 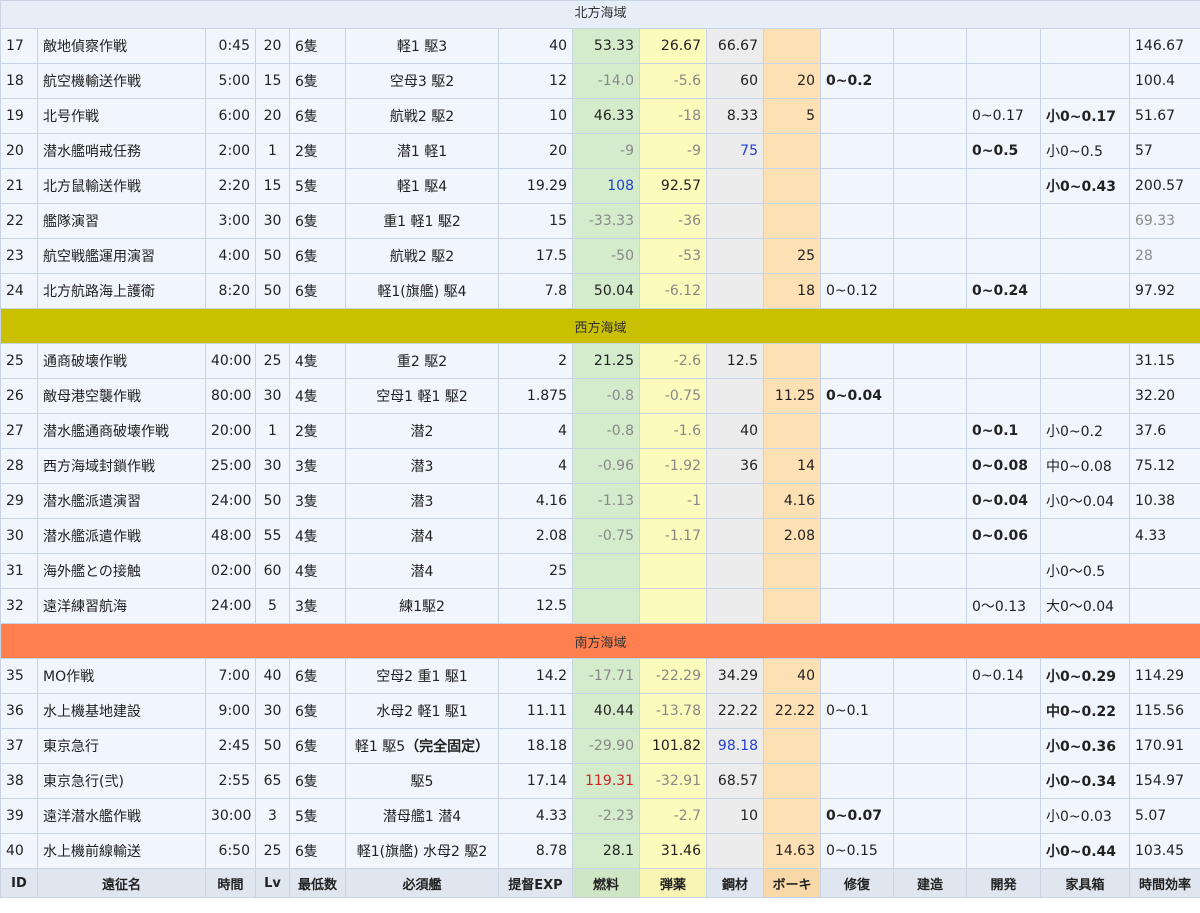 I want to click on cell-ammo: -2.6, so click(x=673, y=361).